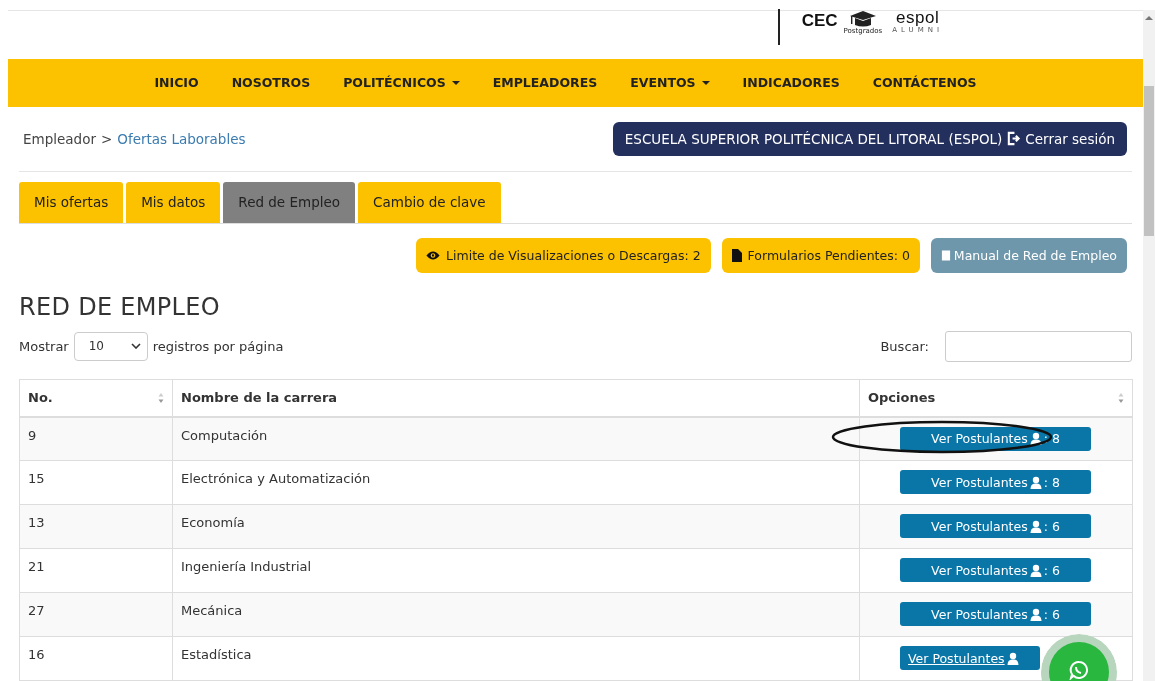  Describe the element at coordinates (173, 202) in the screenshot. I see `tab: Mis datos` at that location.